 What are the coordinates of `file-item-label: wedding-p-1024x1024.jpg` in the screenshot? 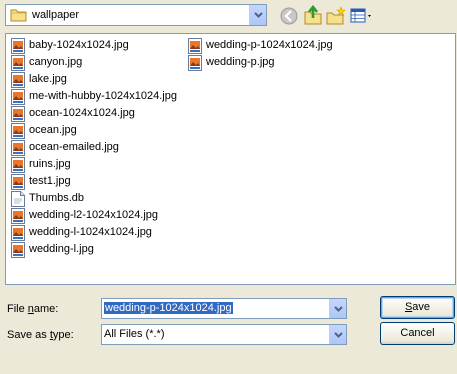 It's located at (269, 45).